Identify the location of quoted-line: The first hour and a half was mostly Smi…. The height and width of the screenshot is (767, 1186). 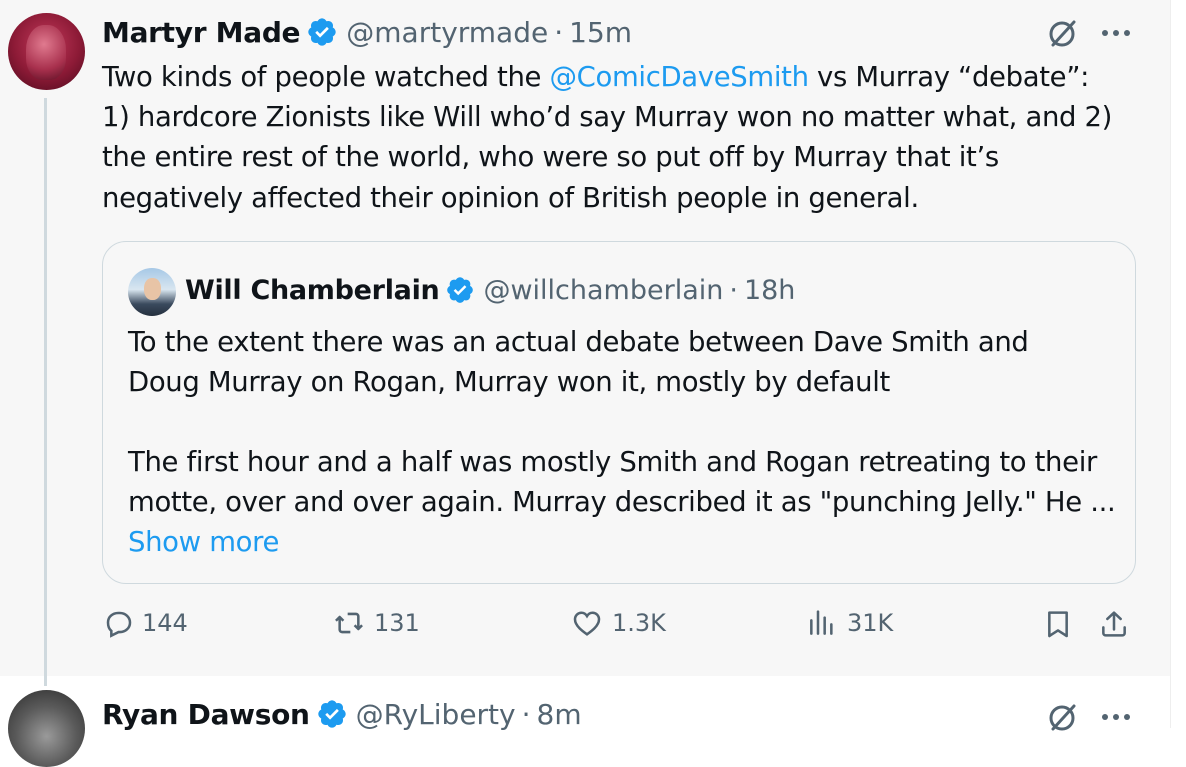
(612, 462).